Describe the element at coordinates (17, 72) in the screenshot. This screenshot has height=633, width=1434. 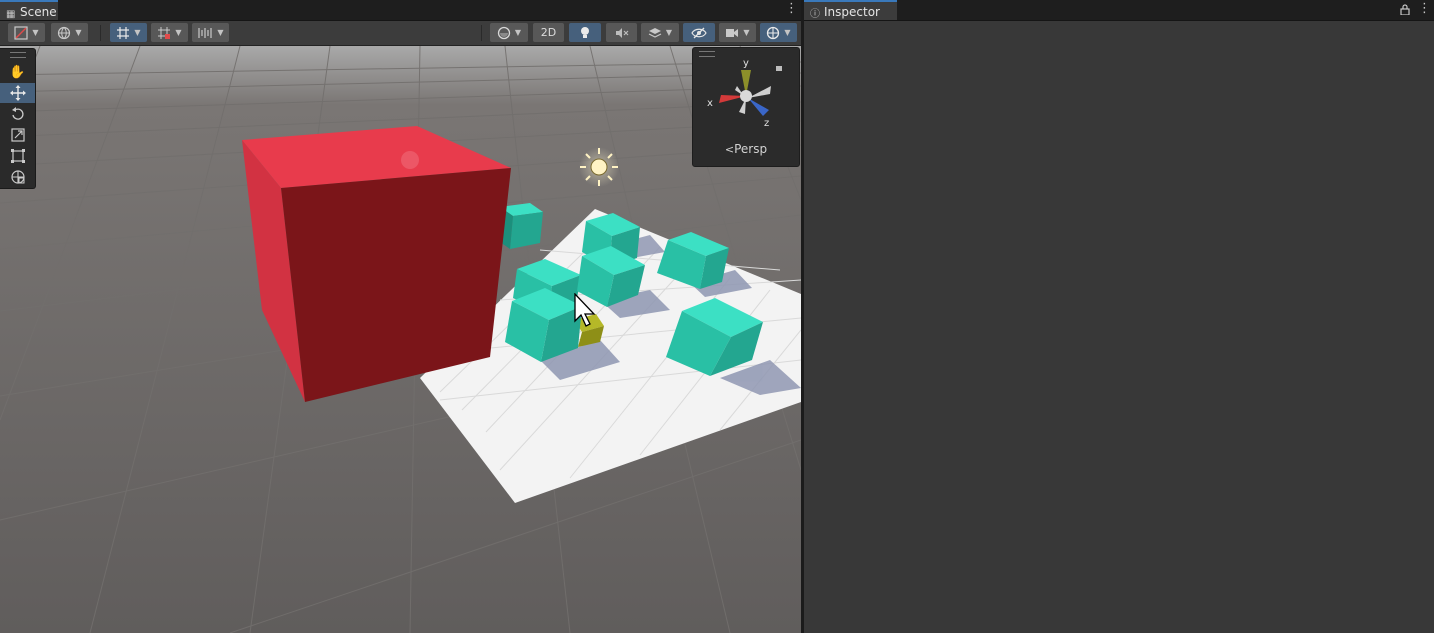
I see `hand-tool-icon: ✋` at that location.